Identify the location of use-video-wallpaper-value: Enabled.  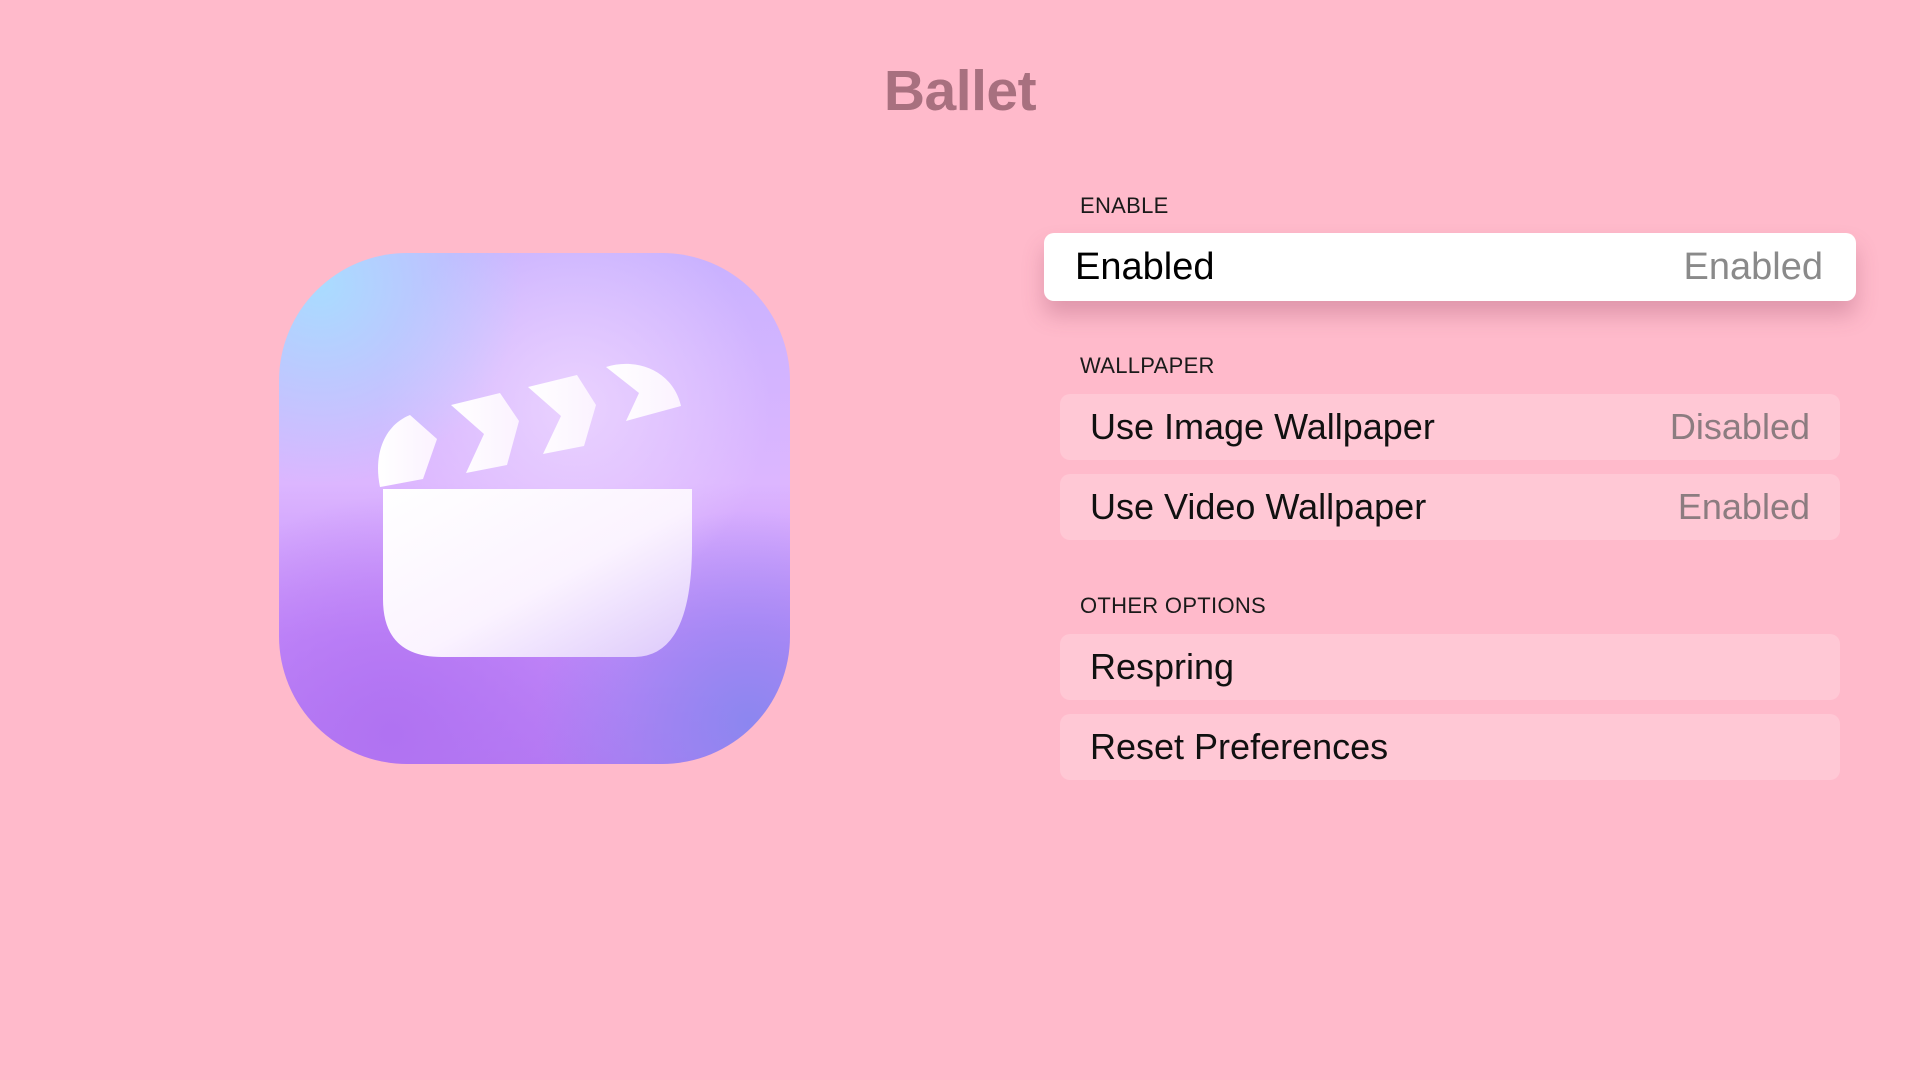
(1743, 506).